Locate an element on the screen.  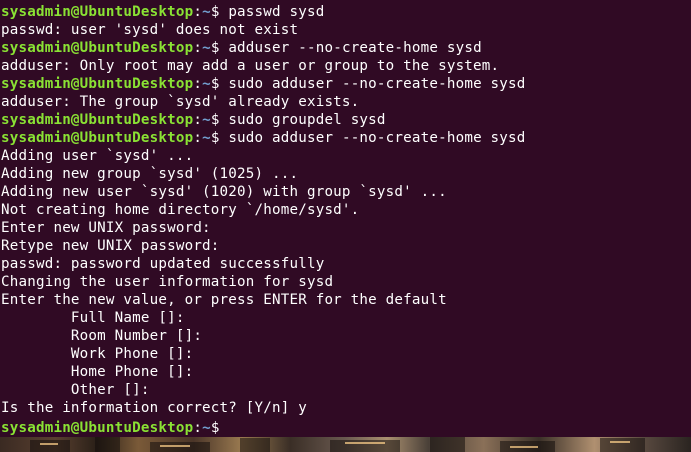
output-line: Retype new UNIX password: is located at coordinates (110, 246).